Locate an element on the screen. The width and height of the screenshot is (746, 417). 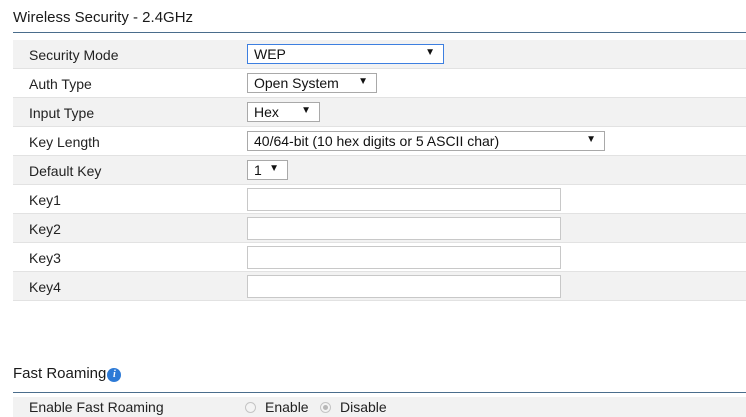
key-length-label: Key Length is located at coordinates (64, 142).